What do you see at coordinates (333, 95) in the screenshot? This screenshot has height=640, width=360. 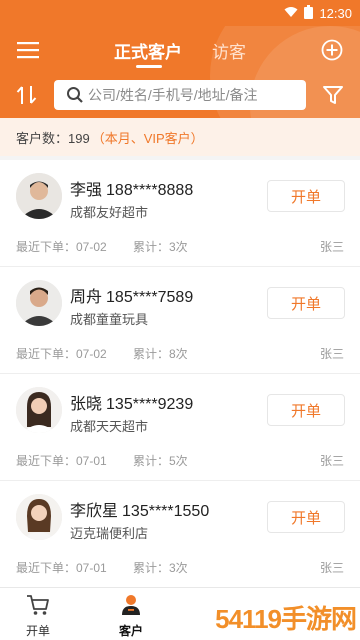 I see `filter-icon` at bounding box center [333, 95].